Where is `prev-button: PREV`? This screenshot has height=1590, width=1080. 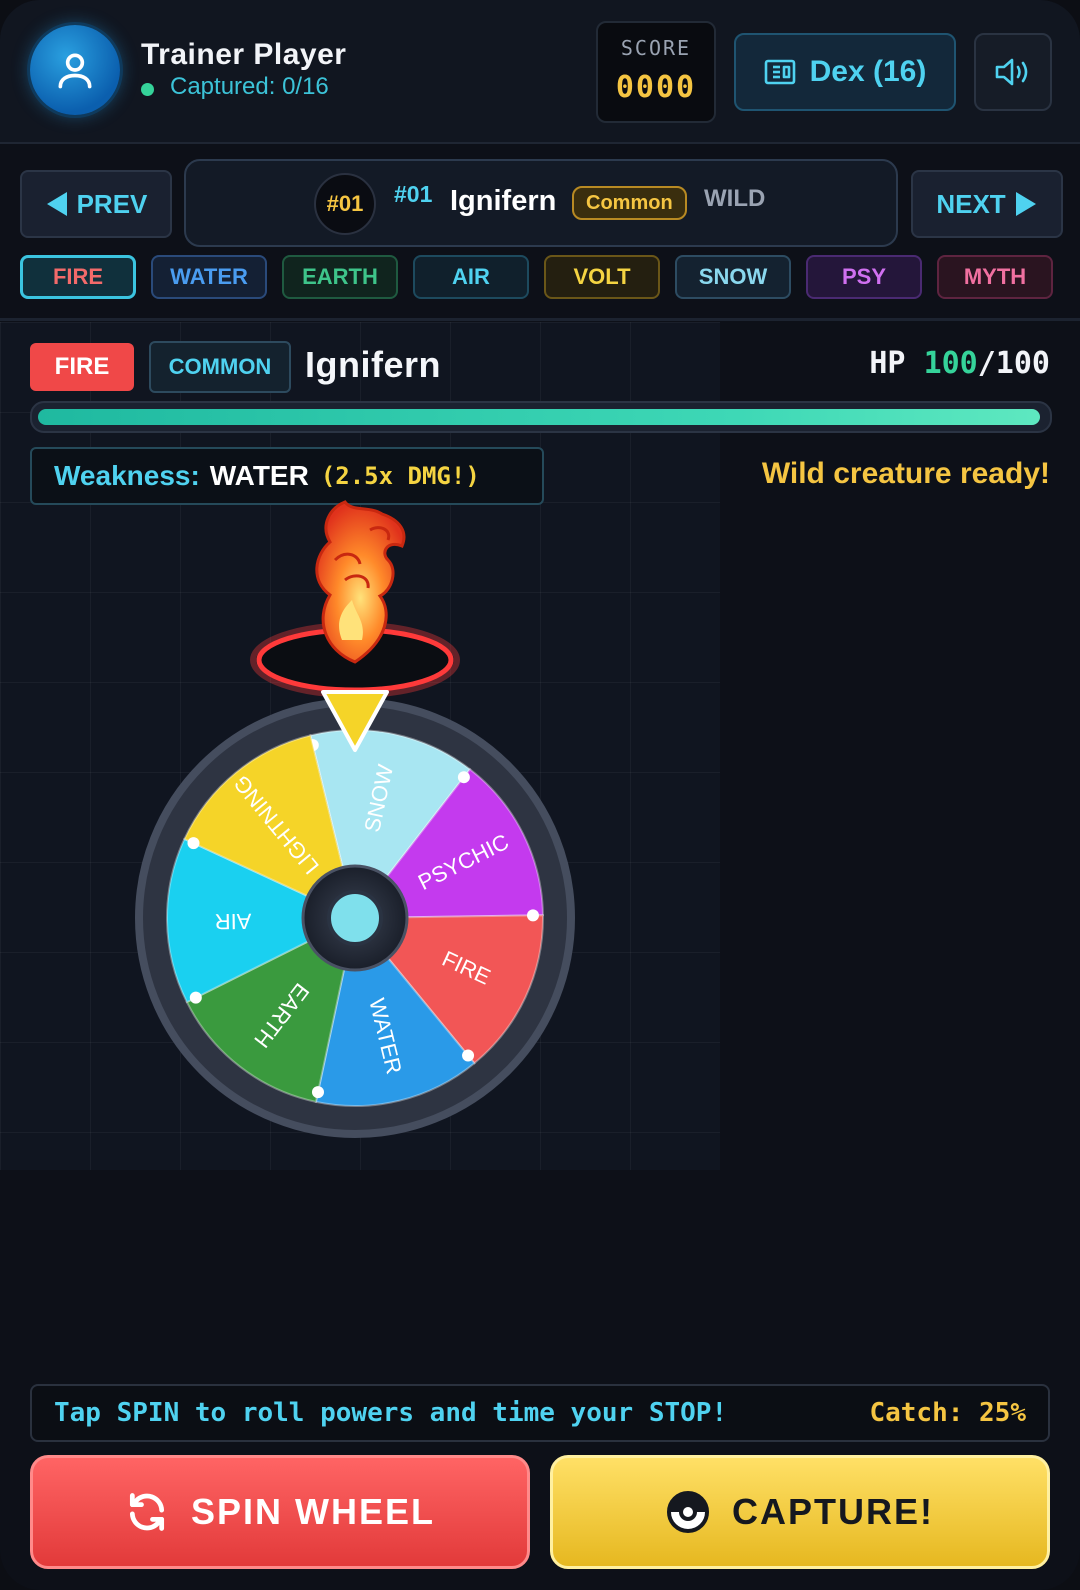
prev-button: PREV is located at coordinates (96, 204).